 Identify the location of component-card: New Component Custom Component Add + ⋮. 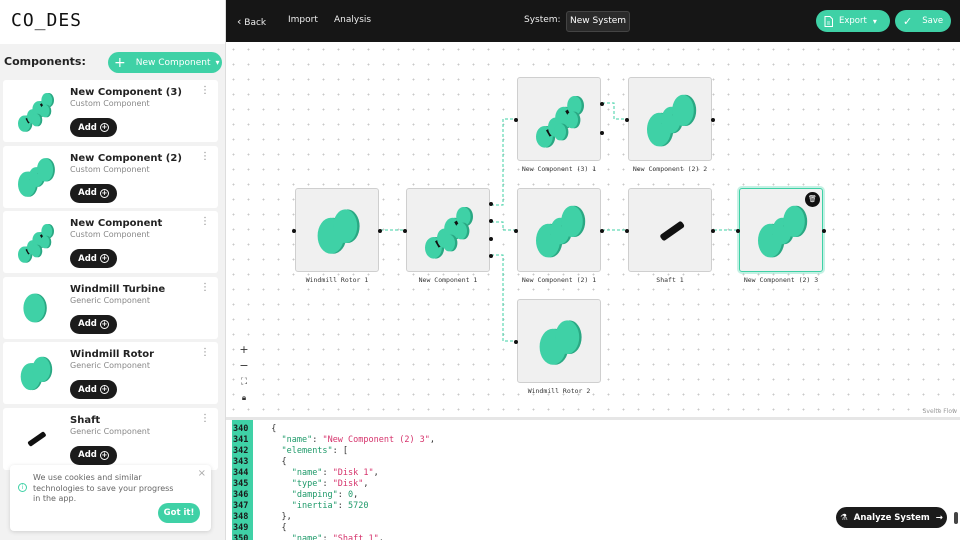
(110, 242).